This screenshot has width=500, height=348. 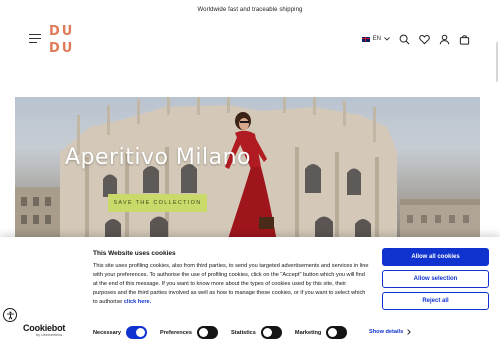 I want to click on toggle-label: Necessary, so click(x=107, y=332).